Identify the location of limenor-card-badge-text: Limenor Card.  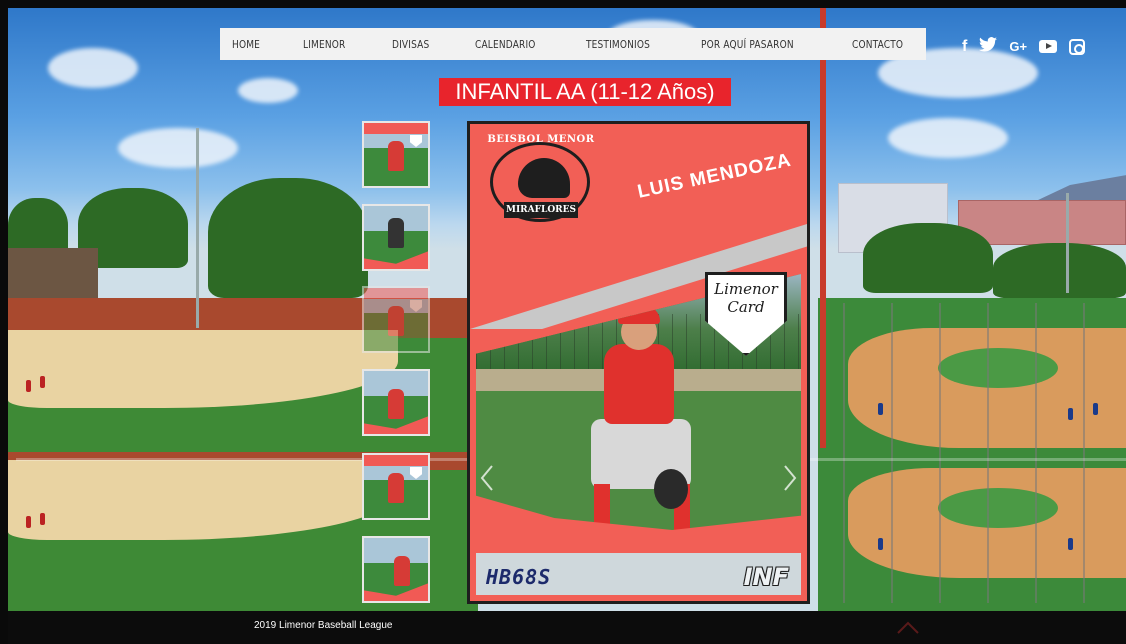
(746, 298).